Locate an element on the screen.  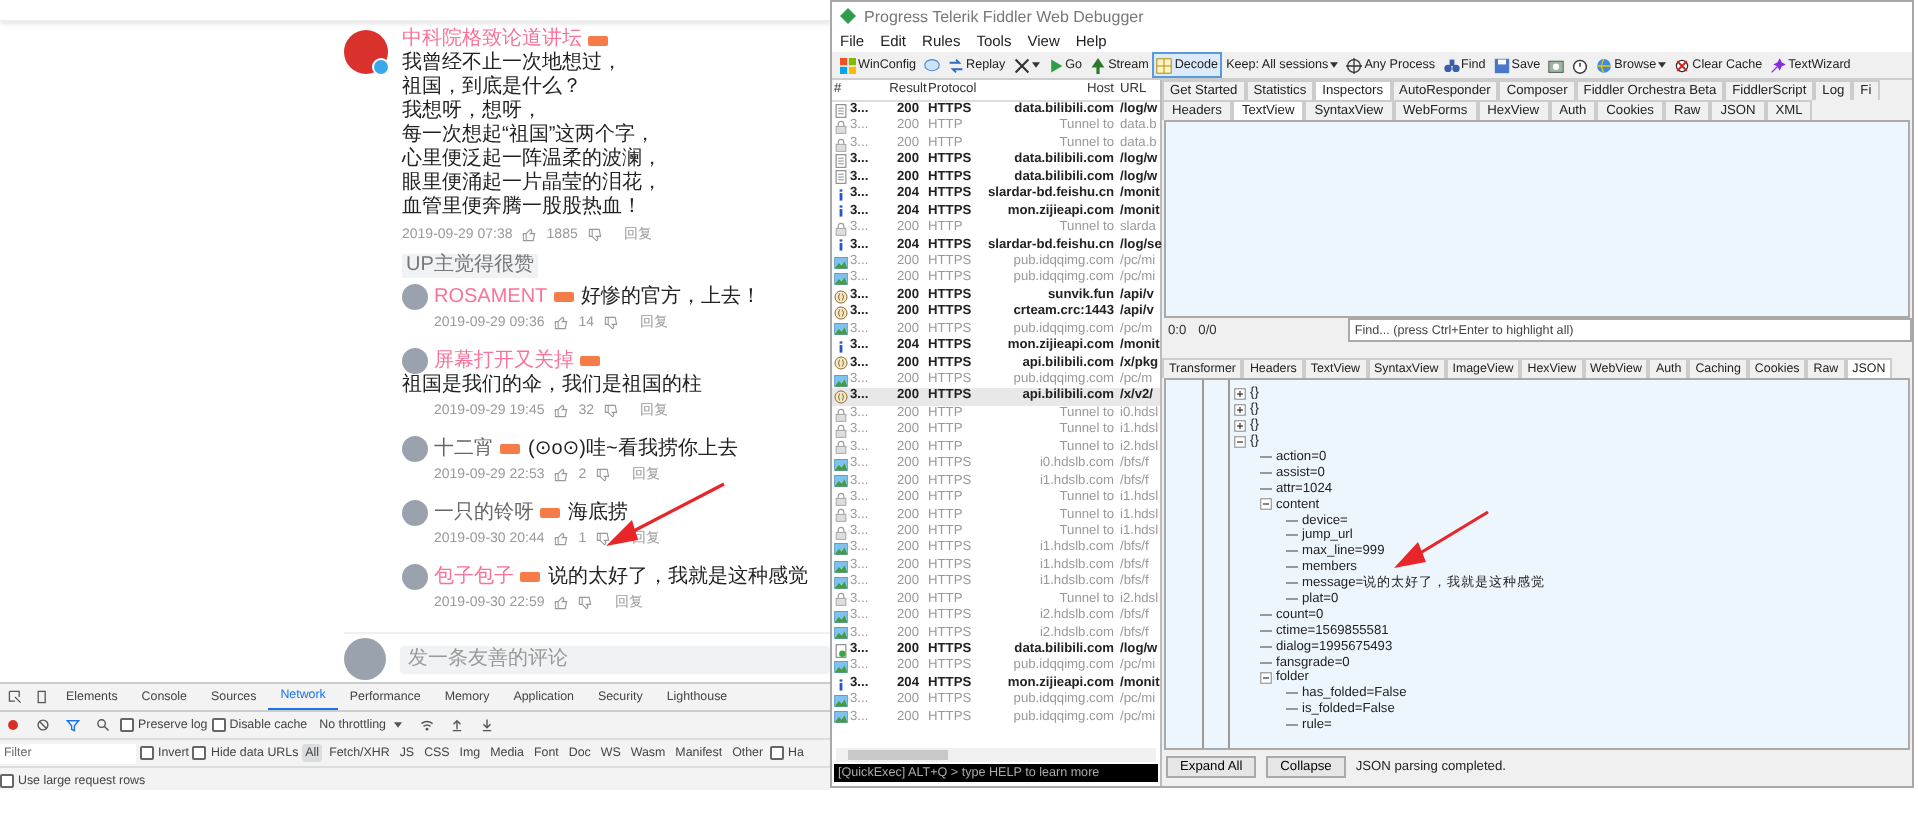
verified-badge-icon is located at coordinates (381, 67).